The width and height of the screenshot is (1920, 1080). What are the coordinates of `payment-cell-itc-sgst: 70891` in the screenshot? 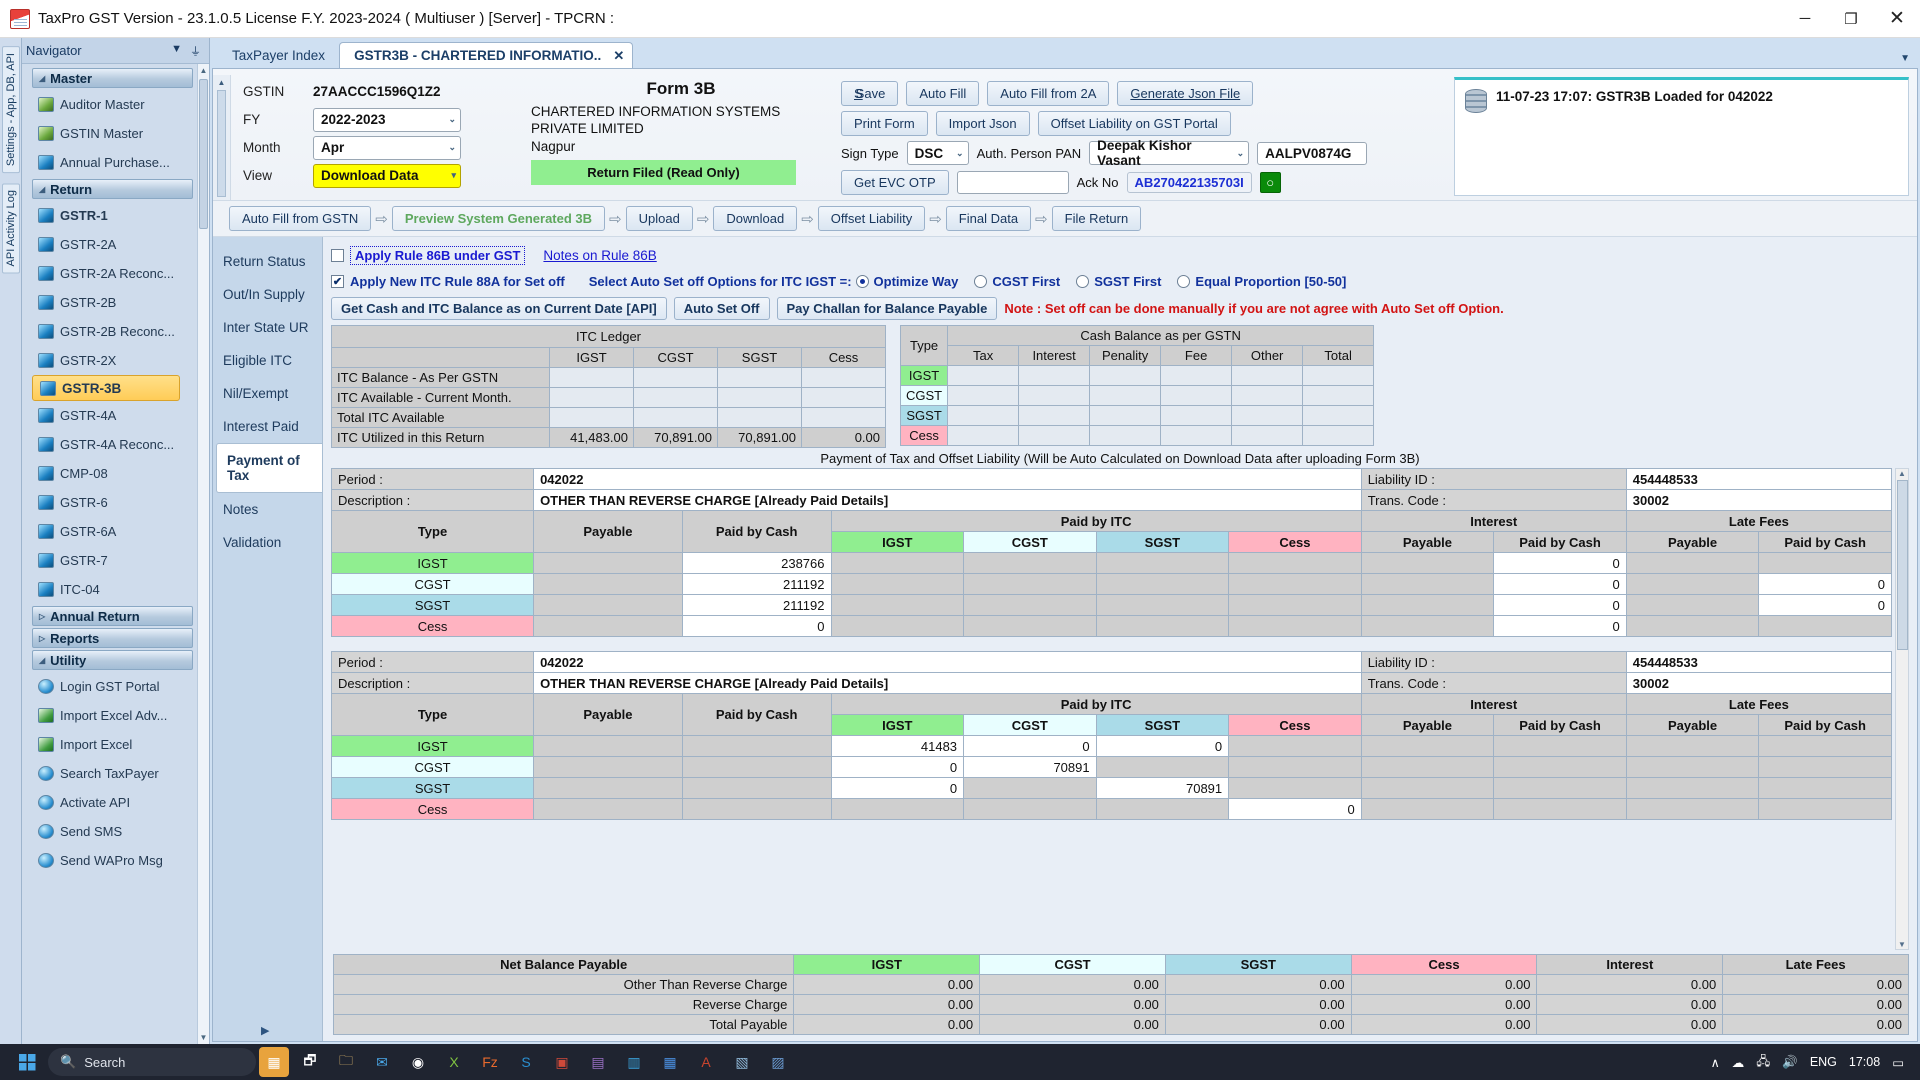 It's located at (1162, 788).